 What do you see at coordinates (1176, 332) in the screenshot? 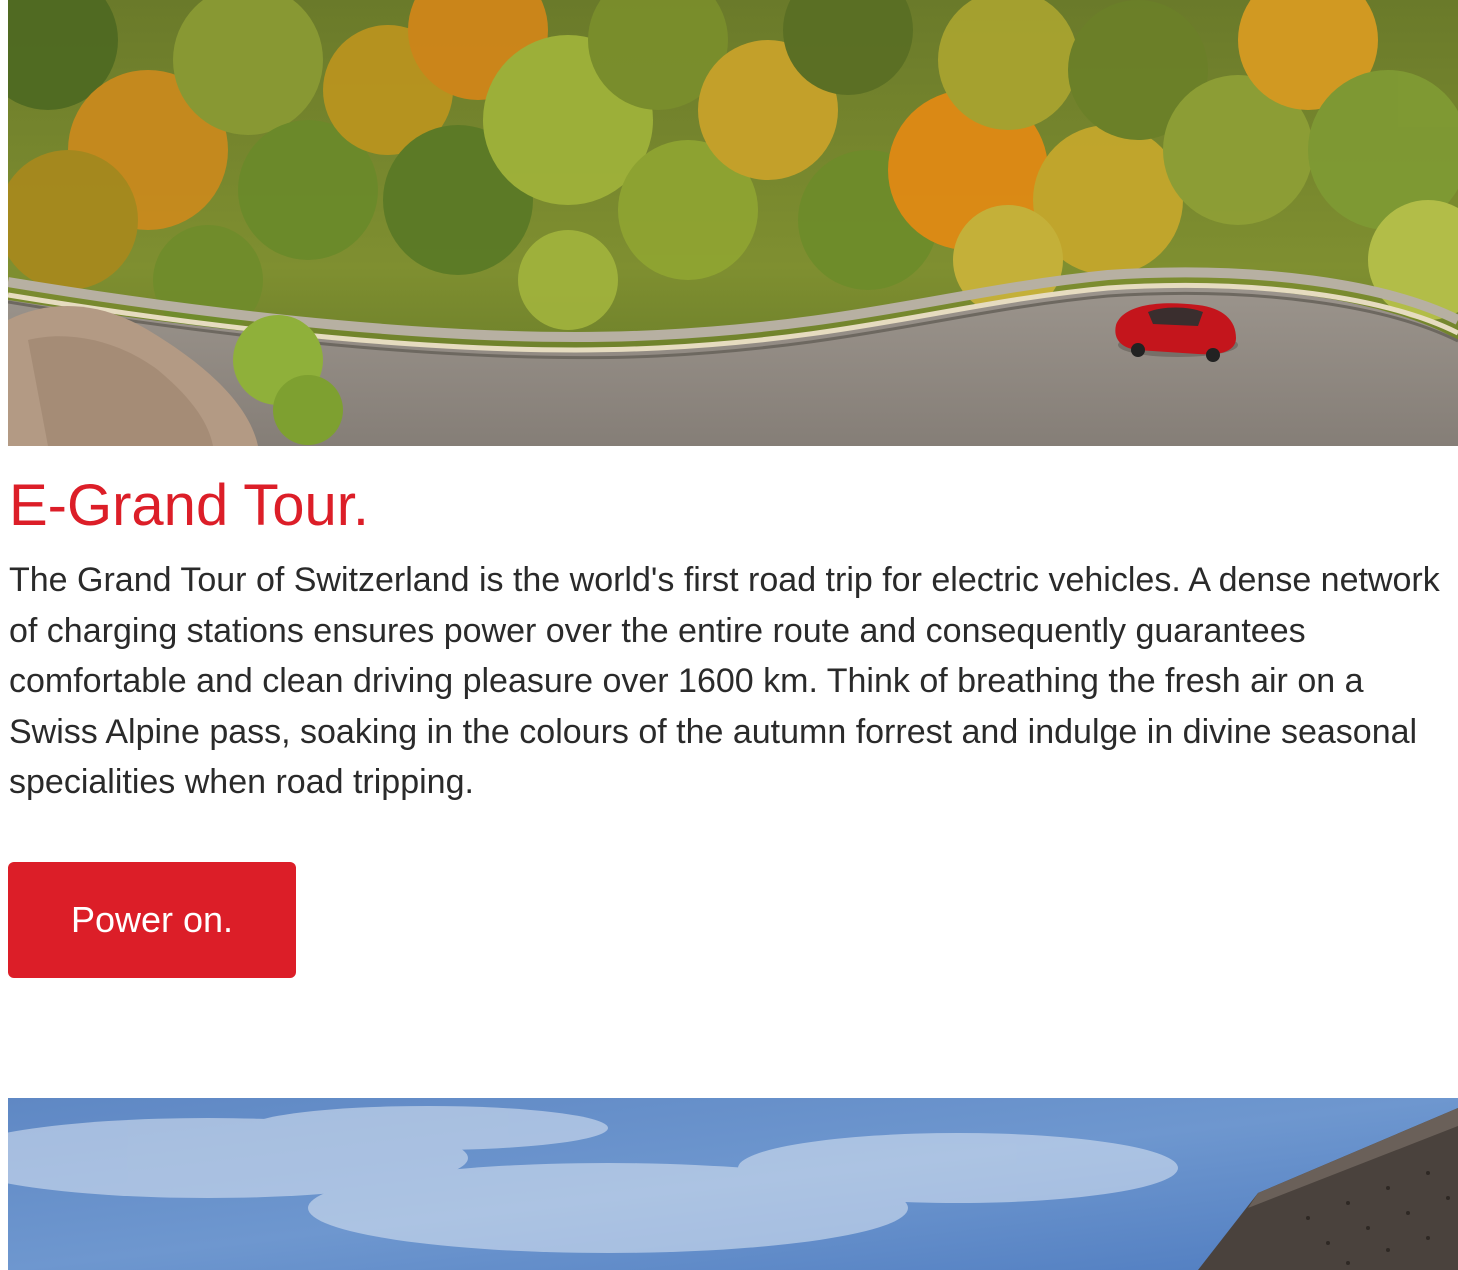
I see `red-car` at bounding box center [1176, 332].